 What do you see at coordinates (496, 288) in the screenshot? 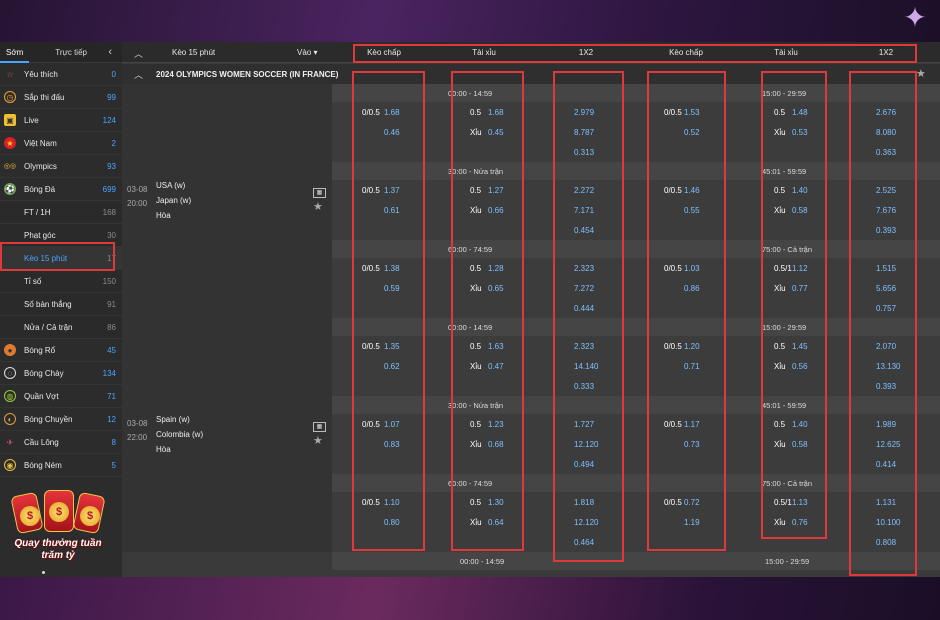
I see `odds-value: 0.65` at bounding box center [496, 288].